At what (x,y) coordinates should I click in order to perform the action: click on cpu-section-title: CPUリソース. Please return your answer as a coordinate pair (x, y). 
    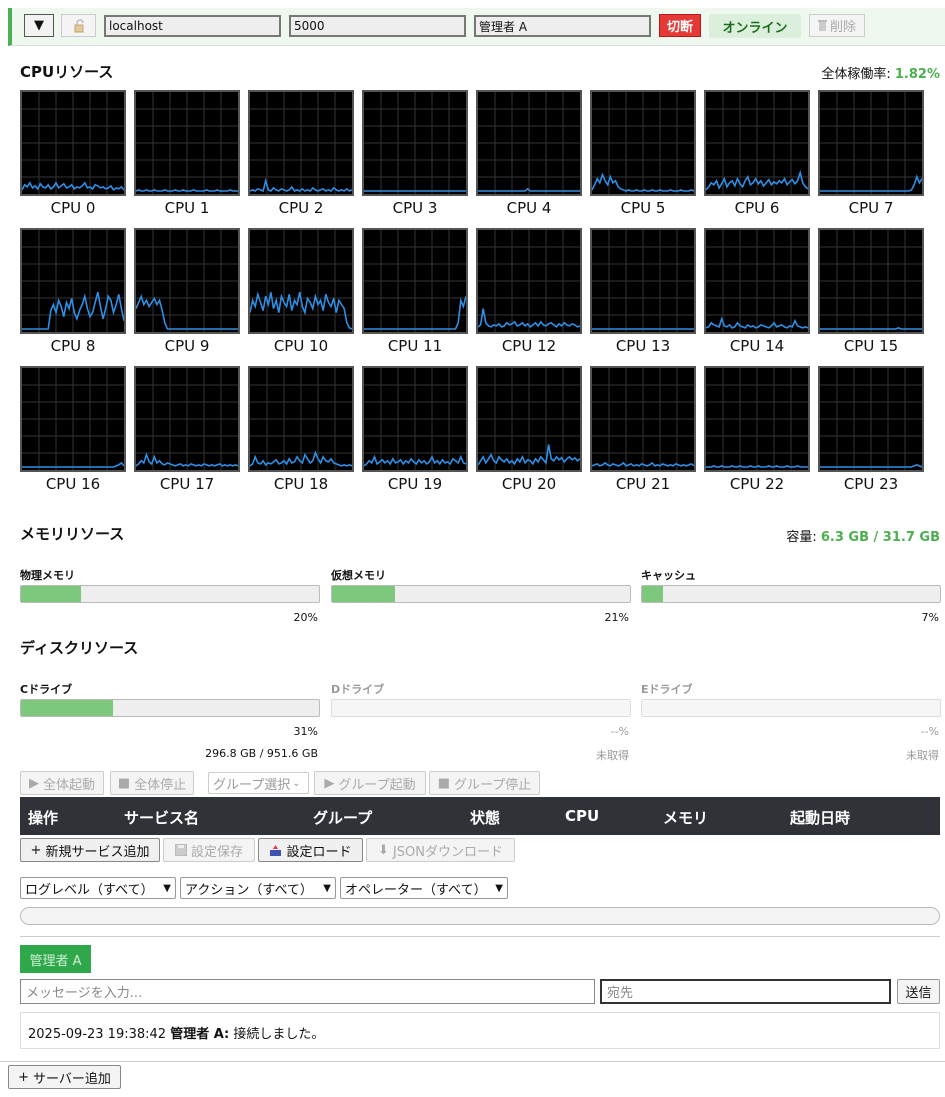
    Looking at the image, I should click on (67, 72).